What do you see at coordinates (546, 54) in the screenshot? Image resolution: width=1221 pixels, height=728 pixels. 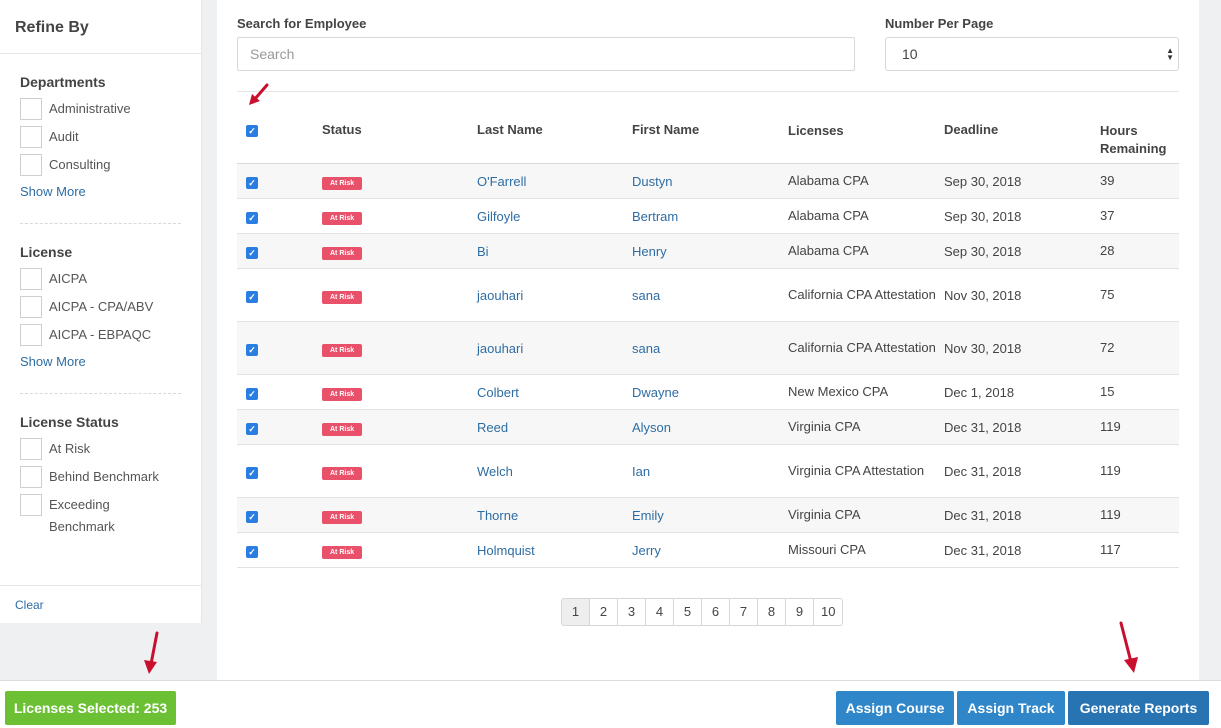 I see `search-input` at bounding box center [546, 54].